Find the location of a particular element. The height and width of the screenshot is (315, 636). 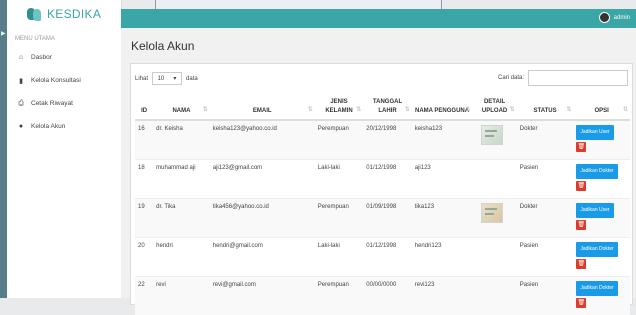

column-header: JENIS KELAMIN⇅ is located at coordinates (339, 105).